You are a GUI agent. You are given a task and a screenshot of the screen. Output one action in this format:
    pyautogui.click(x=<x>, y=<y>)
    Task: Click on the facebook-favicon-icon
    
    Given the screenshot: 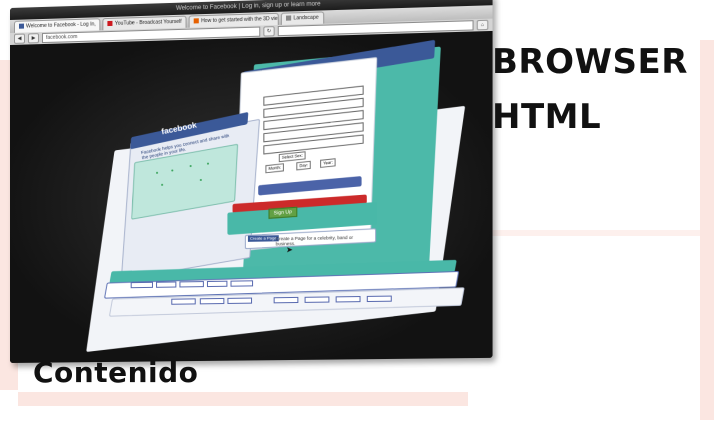 What is the action you would take?
    pyautogui.click(x=21, y=26)
    